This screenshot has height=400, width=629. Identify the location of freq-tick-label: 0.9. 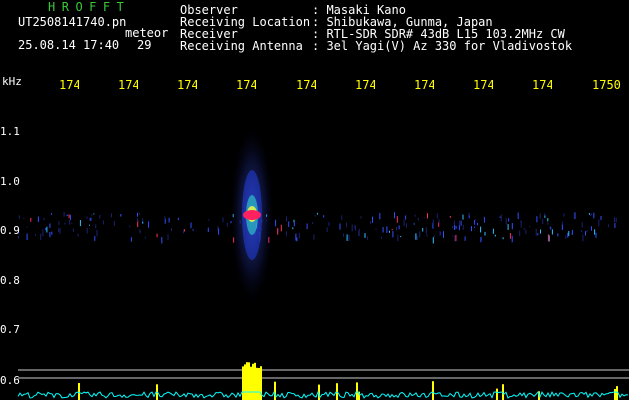
(10, 230).